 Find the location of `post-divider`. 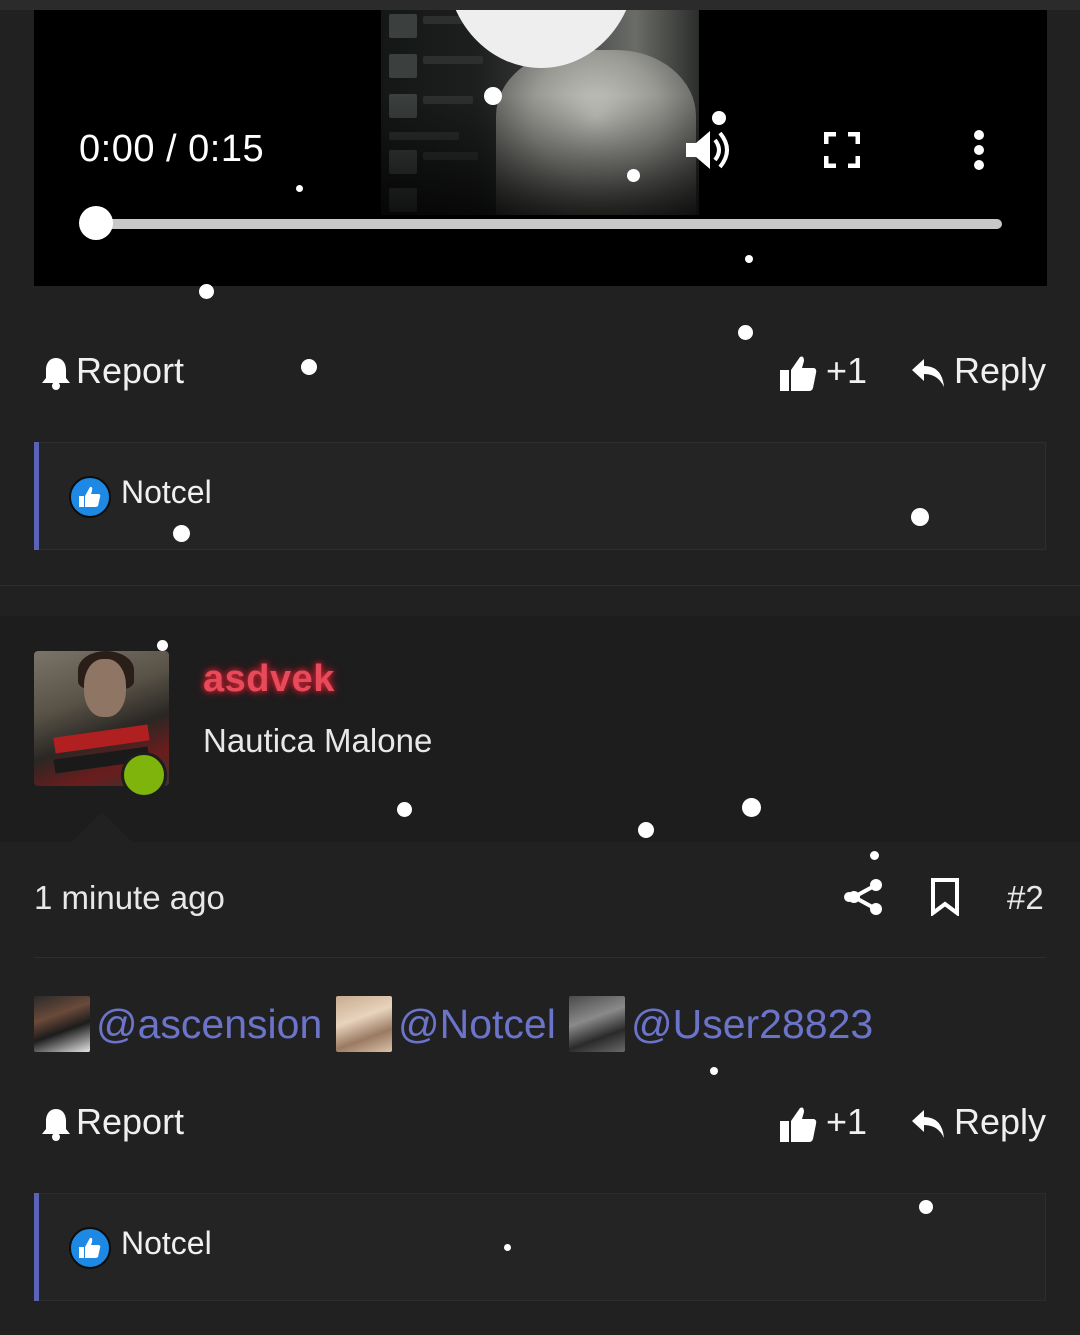

post-divider is located at coordinates (540, 585).